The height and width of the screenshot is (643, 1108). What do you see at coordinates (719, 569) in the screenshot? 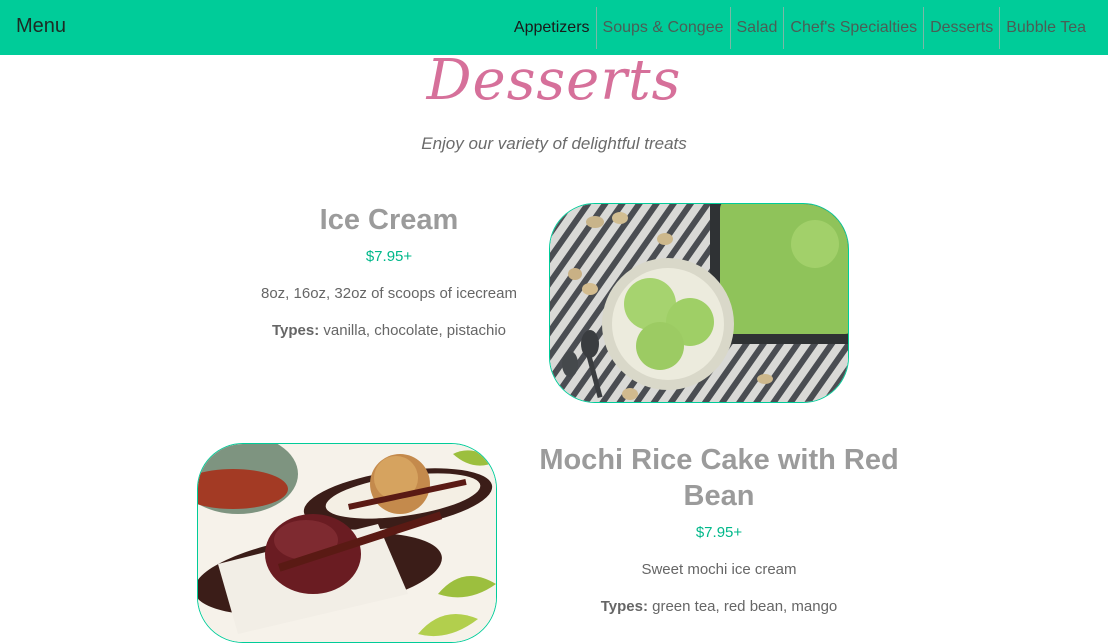
I see `item-description: Sweet mochi ice cream` at bounding box center [719, 569].